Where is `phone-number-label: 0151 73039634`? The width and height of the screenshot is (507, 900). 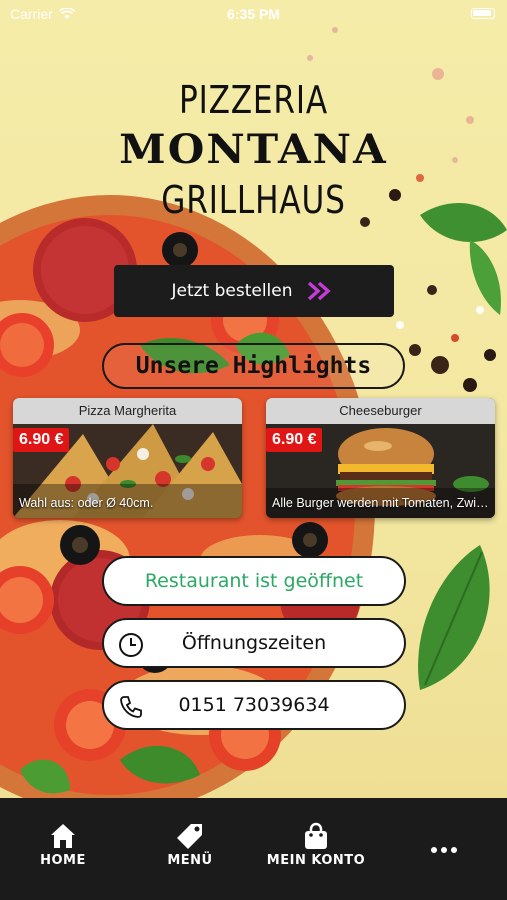
phone-number-label: 0151 73039634 is located at coordinates (254, 705).